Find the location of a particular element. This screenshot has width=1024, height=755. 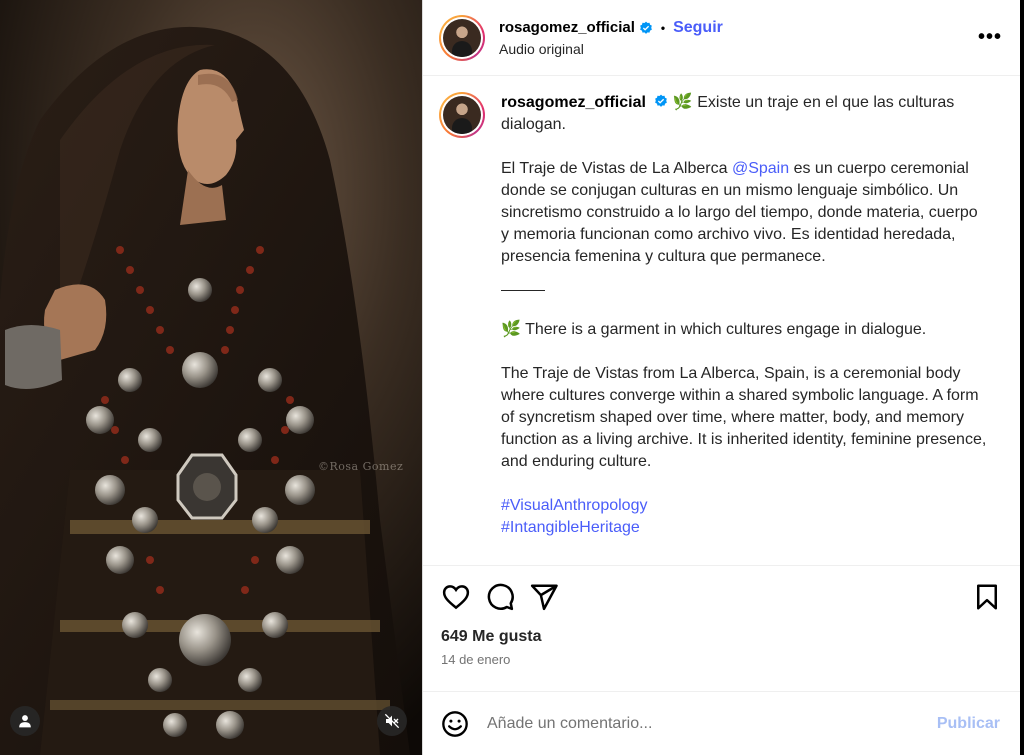

post-date: 14 de enero is located at coordinates (721, 656).